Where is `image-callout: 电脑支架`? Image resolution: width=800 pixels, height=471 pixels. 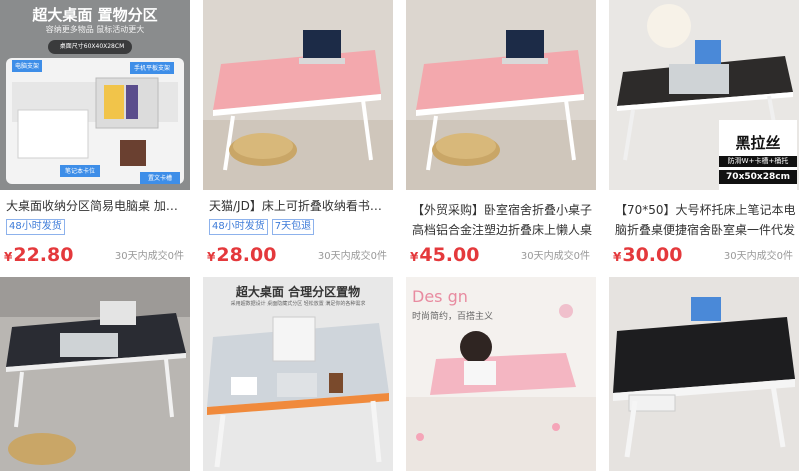 image-callout: 电脑支架 is located at coordinates (26, 66).